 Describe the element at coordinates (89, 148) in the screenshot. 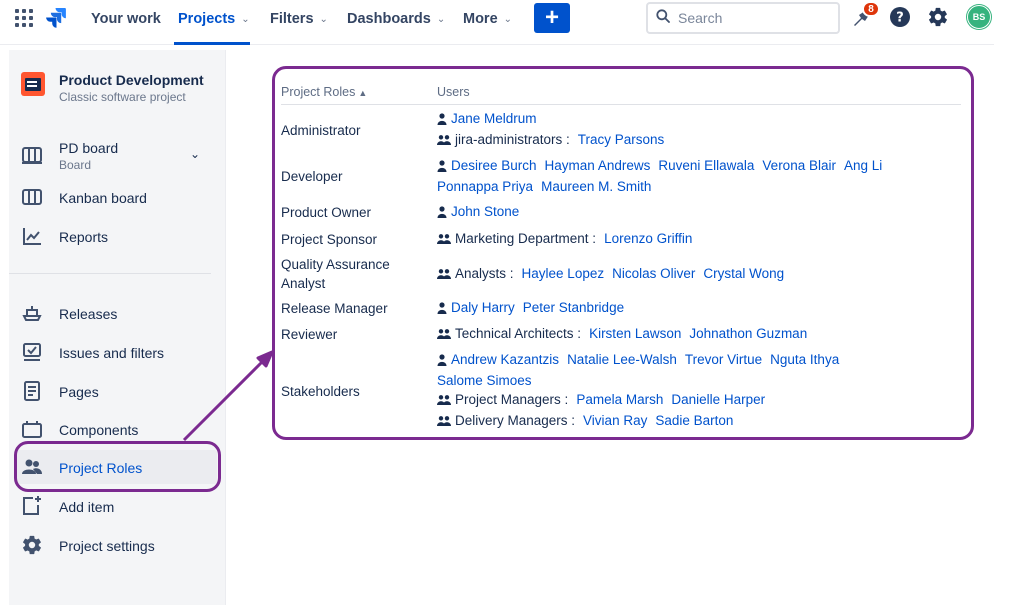

I see `sidebar-item-label: PD board` at that location.